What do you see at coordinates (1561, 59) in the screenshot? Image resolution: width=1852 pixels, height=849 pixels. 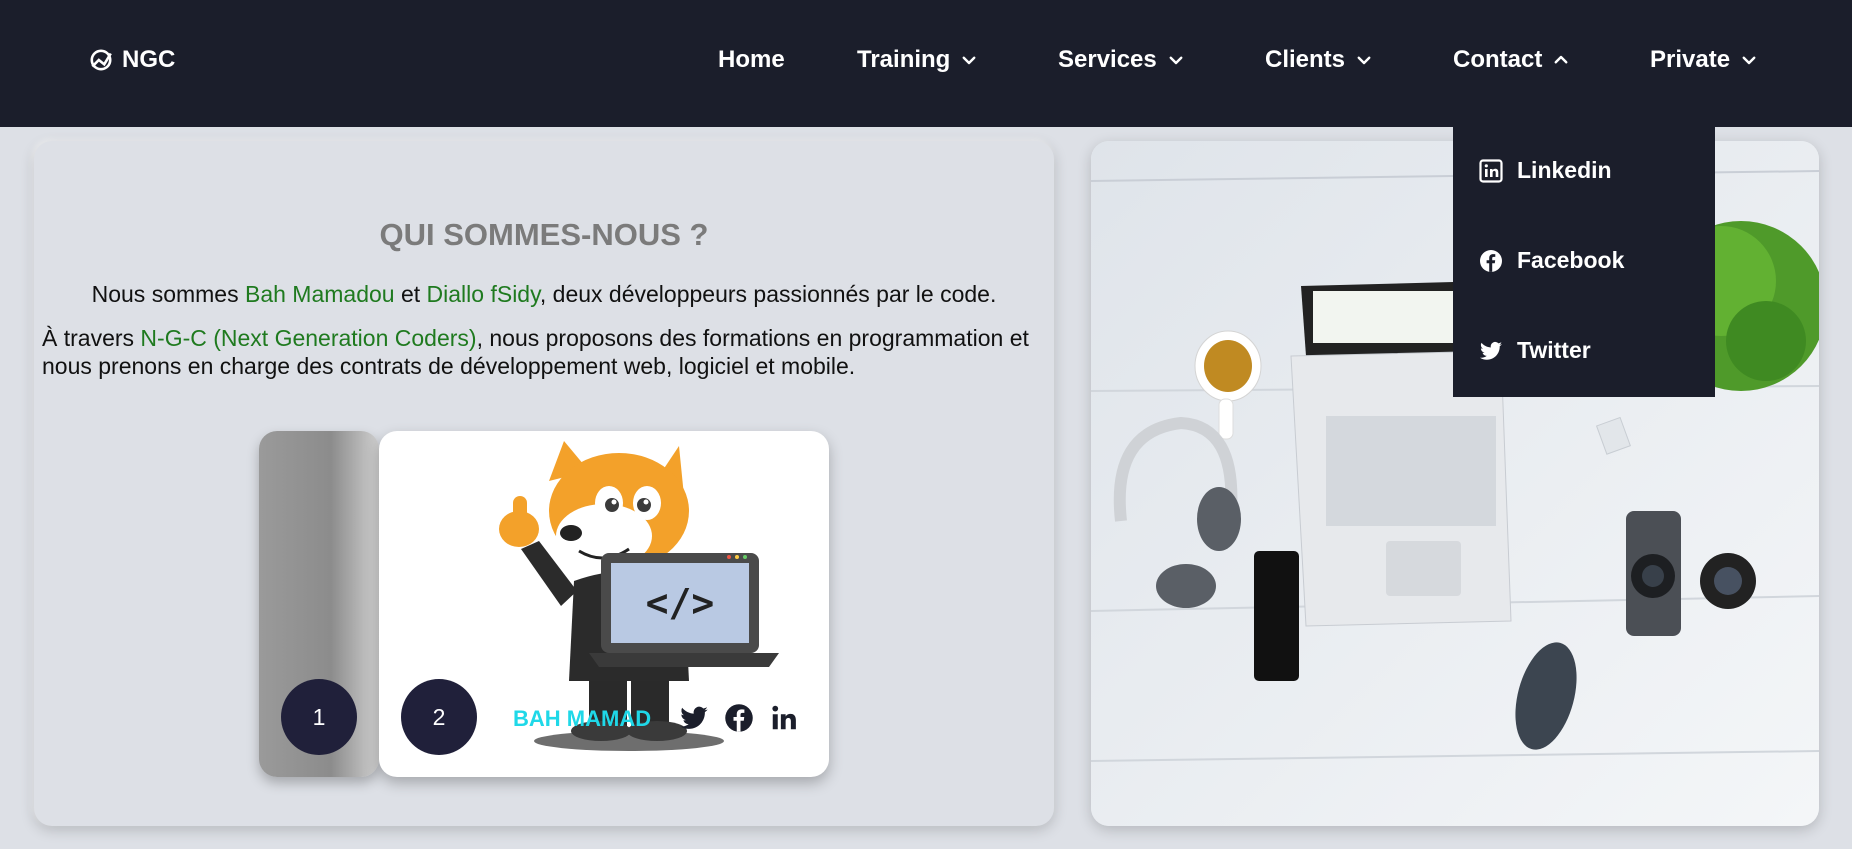 I see `chevron-up-icon` at bounding box center [1561, 59].